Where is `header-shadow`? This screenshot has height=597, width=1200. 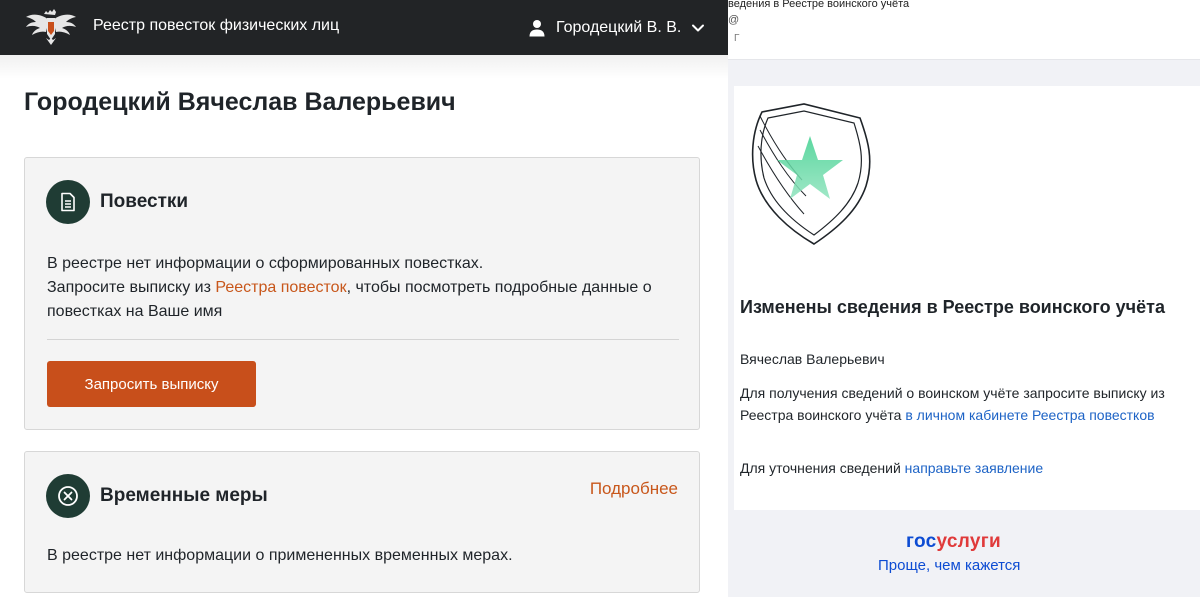
header-shadow is located at coordinates (364, 67).